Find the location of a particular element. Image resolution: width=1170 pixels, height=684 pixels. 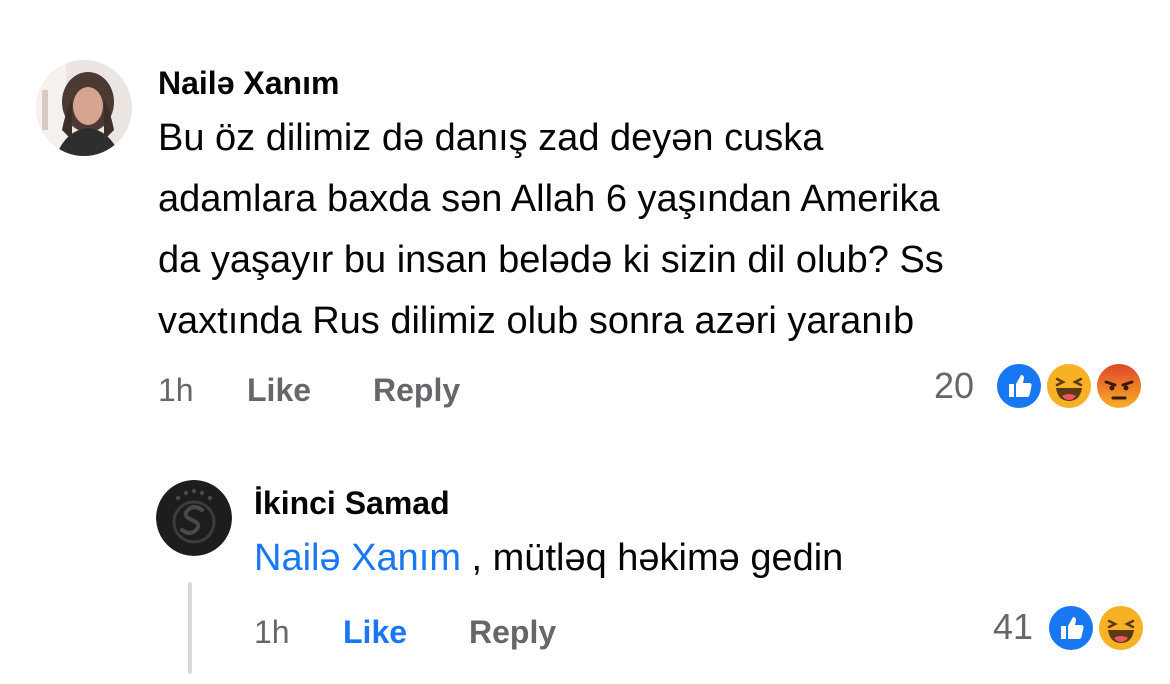

thread-line is located at coordinates (190, 628).